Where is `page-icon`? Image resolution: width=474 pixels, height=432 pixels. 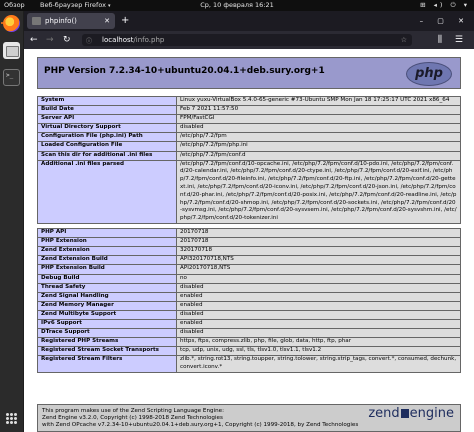 page-icon is located at coordinates (36, 21).